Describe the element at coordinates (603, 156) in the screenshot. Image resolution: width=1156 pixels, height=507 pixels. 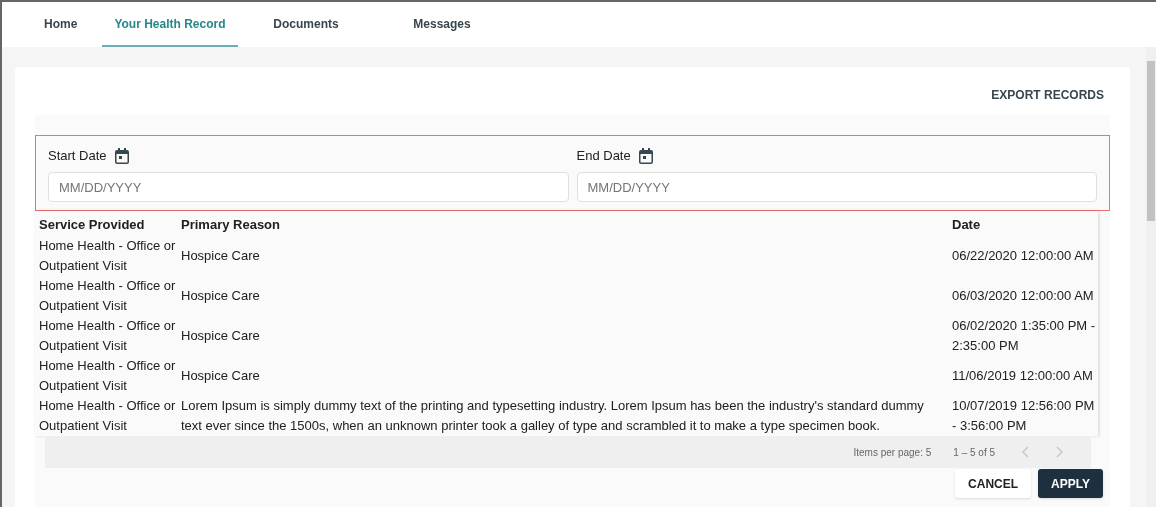
I see `date-label: End Date` at that location.